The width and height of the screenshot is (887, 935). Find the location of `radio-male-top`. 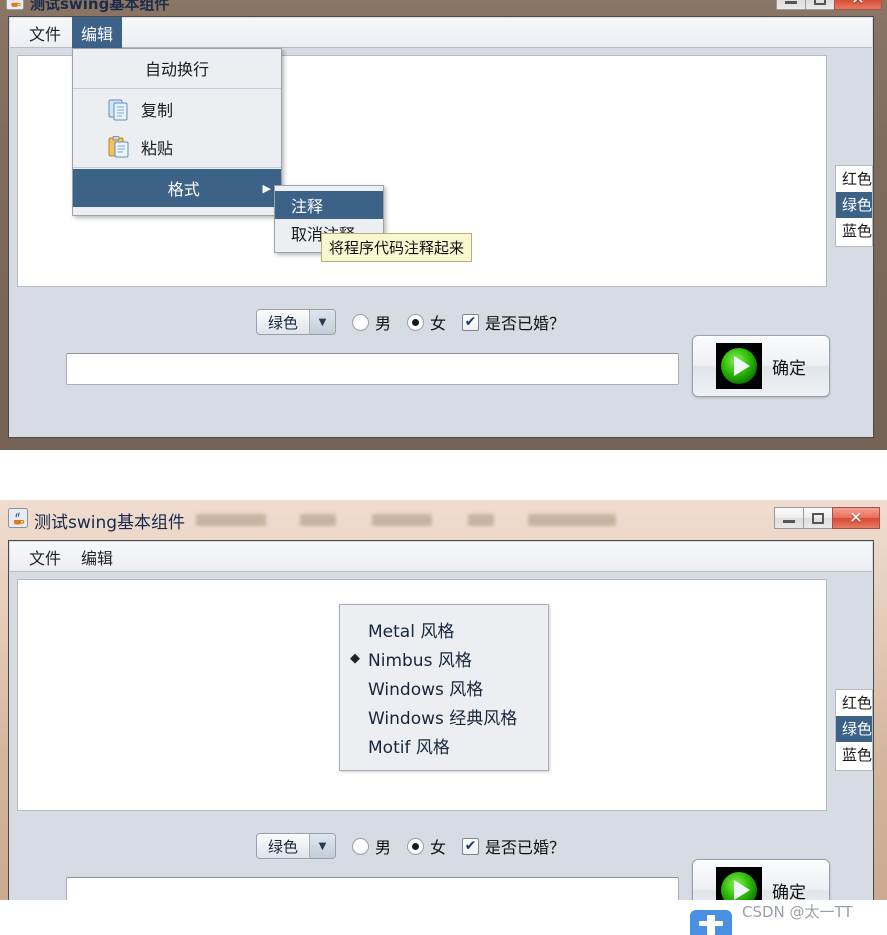

radio-male-top is located at coordinates (360, 322).